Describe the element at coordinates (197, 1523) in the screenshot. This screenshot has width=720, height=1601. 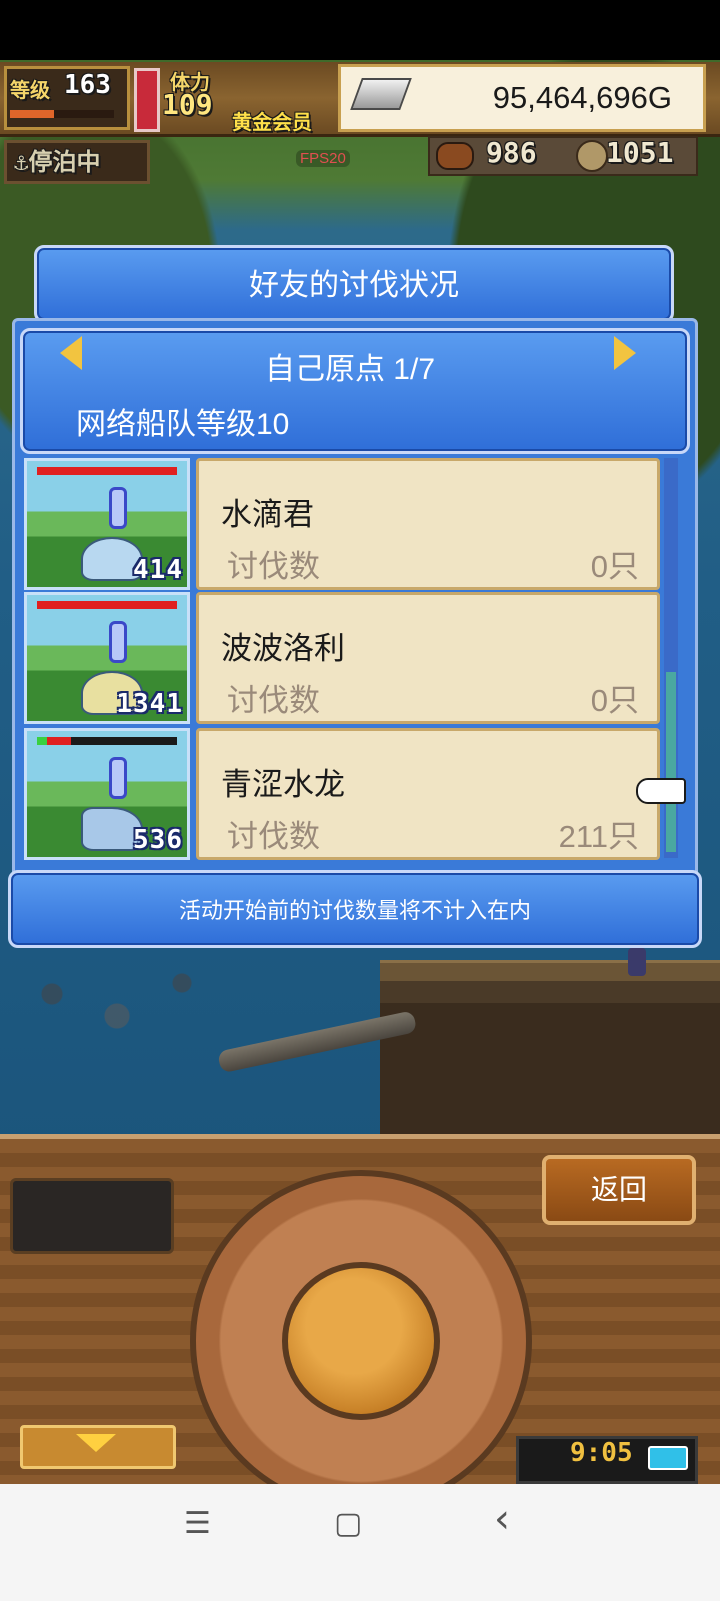
I see `menu-icon: ☰` at that location.